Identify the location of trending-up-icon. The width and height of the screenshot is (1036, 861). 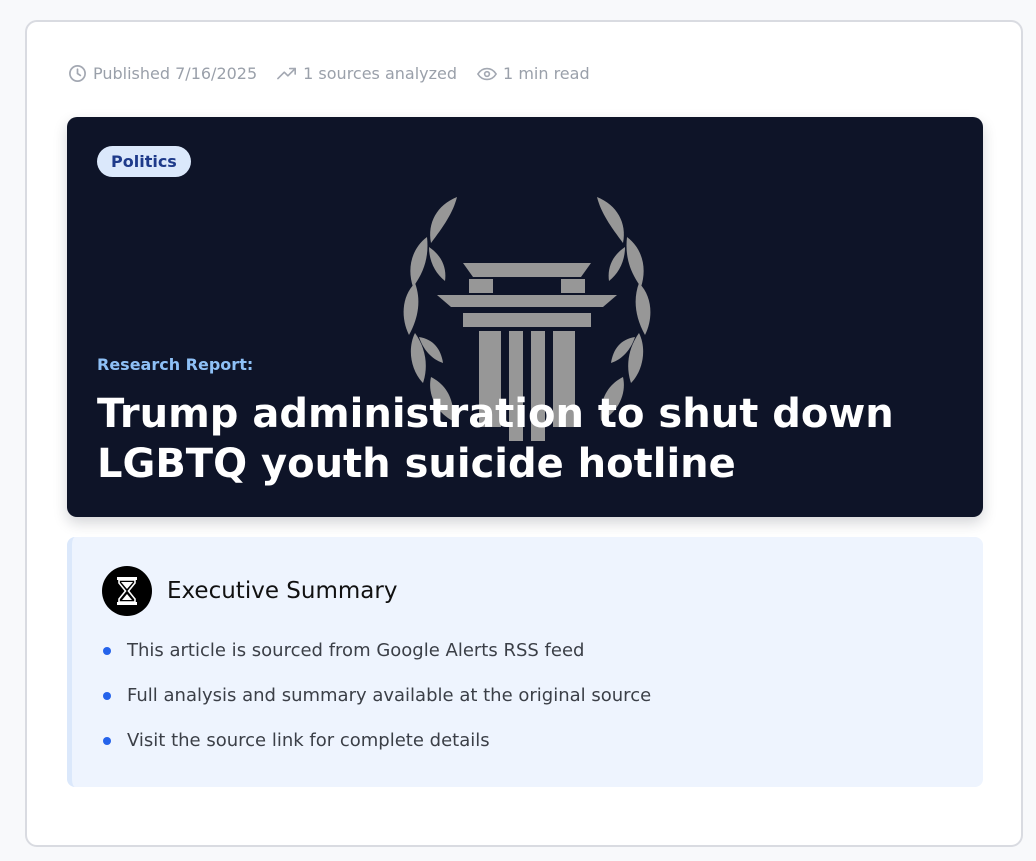
(287, 74).